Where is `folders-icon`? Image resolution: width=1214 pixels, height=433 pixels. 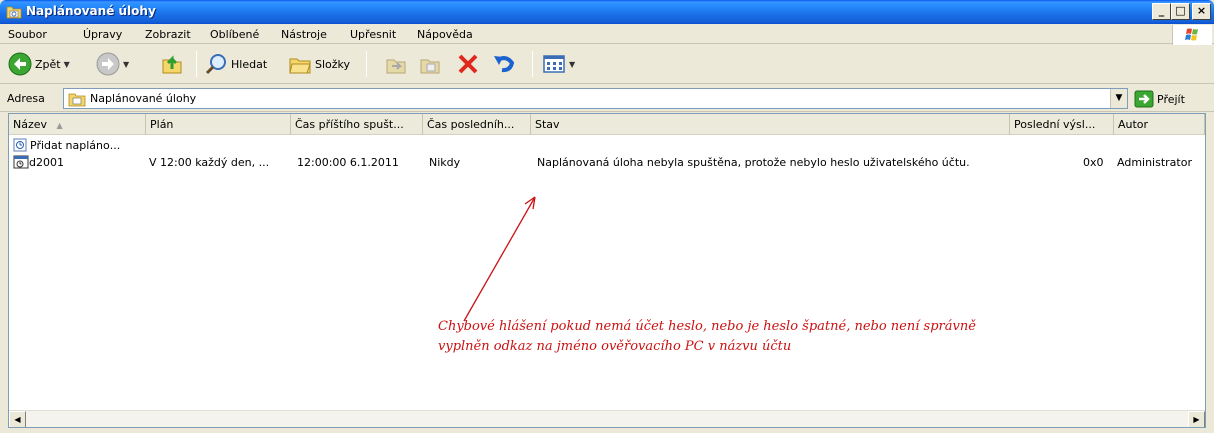 folders-icon is located at coordinates (300, 66).